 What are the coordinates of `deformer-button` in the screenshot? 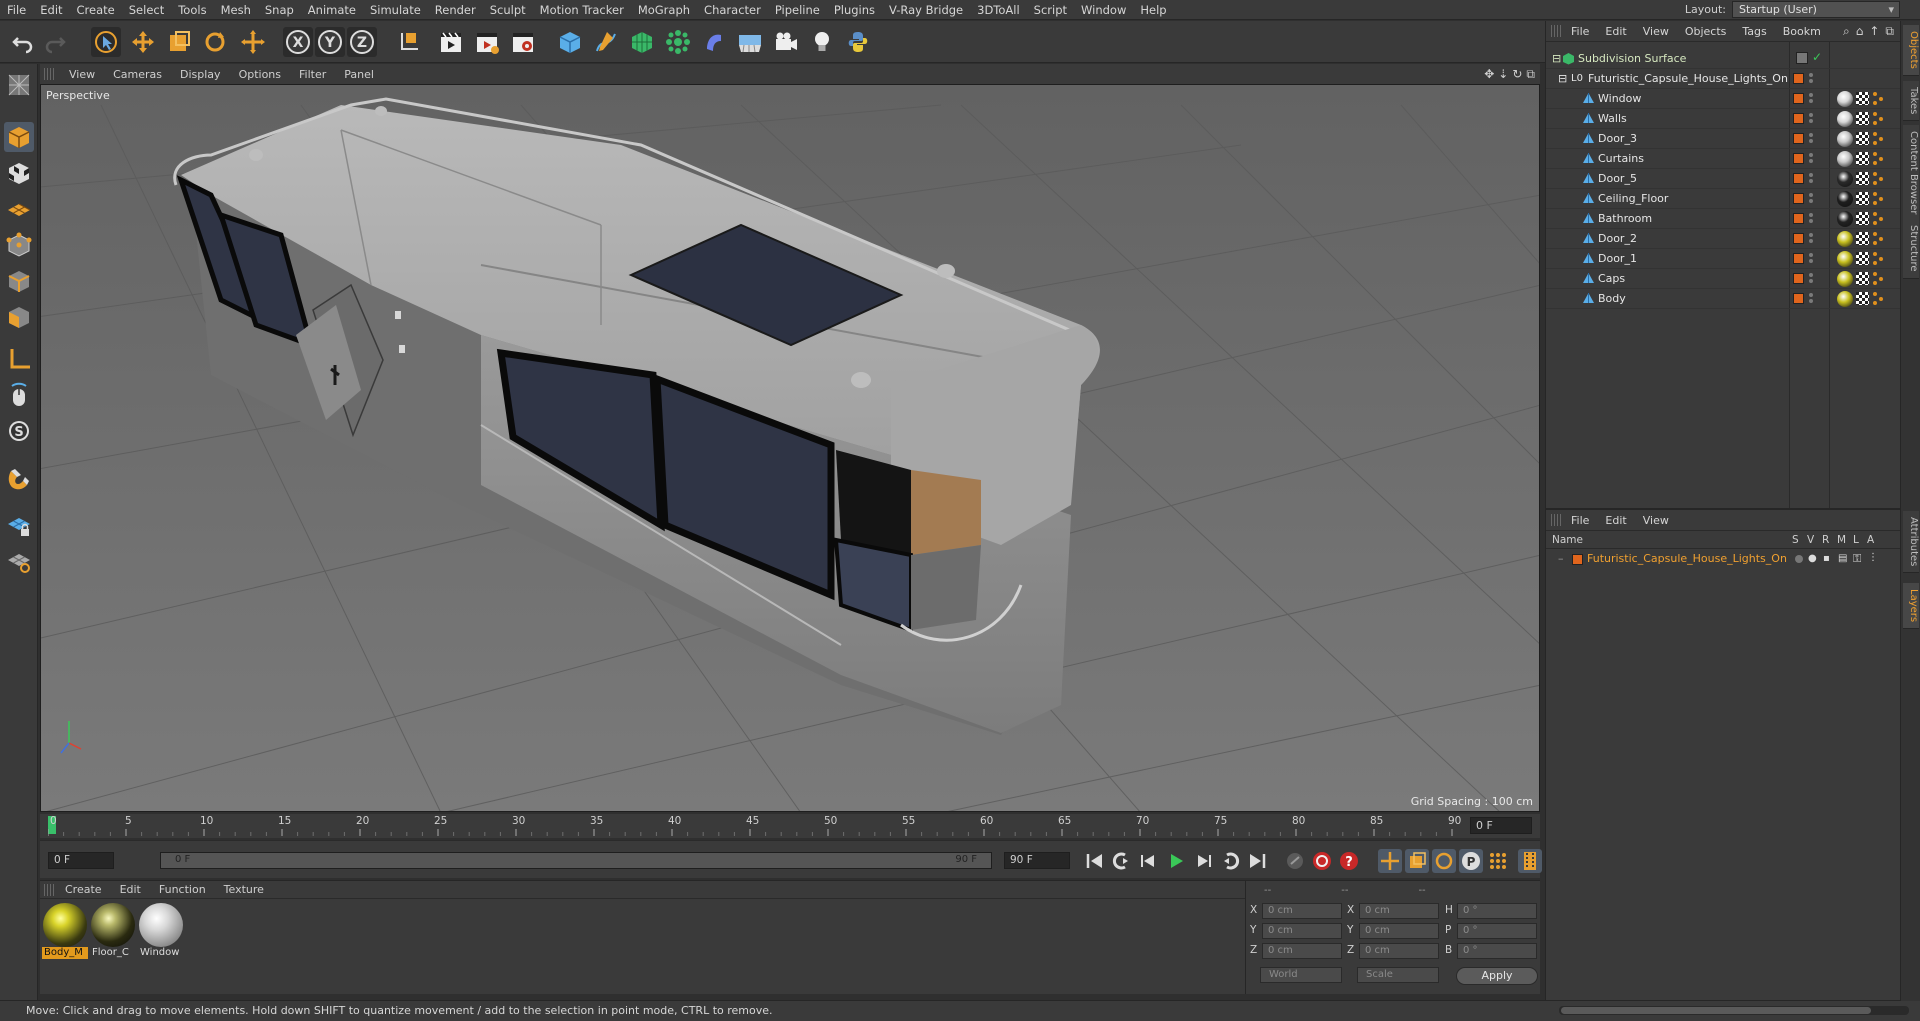 It's located at (714, 42).